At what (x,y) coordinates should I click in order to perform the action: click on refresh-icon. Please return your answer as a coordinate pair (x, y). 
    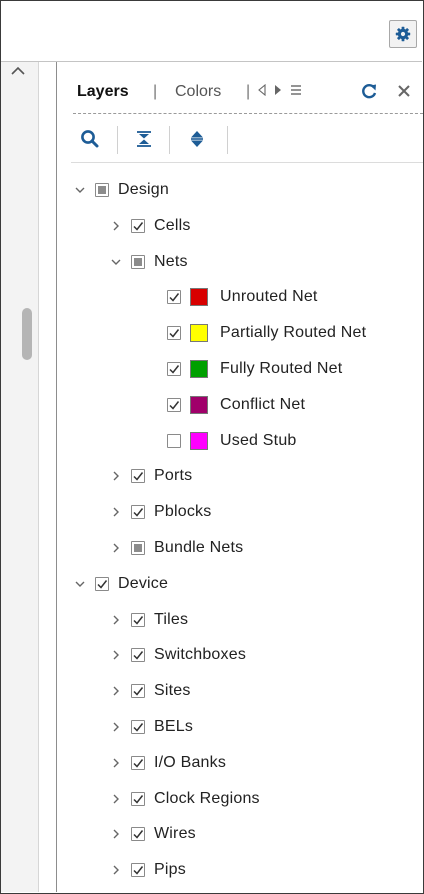
    Looking at the image, I should click on (369, 91).